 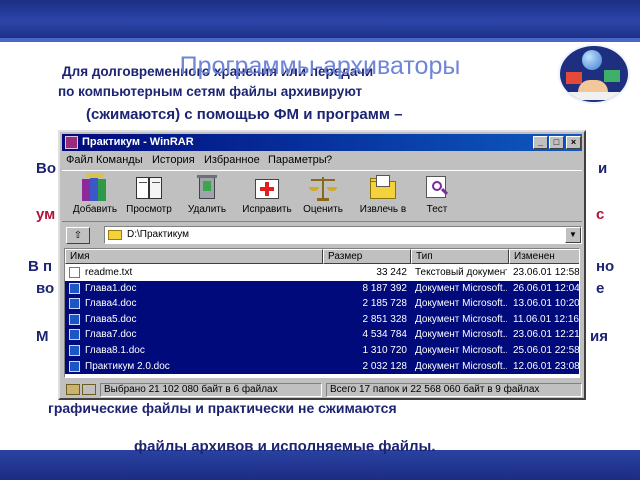 I want to click on folder-icon, so click(x=115, y=235).